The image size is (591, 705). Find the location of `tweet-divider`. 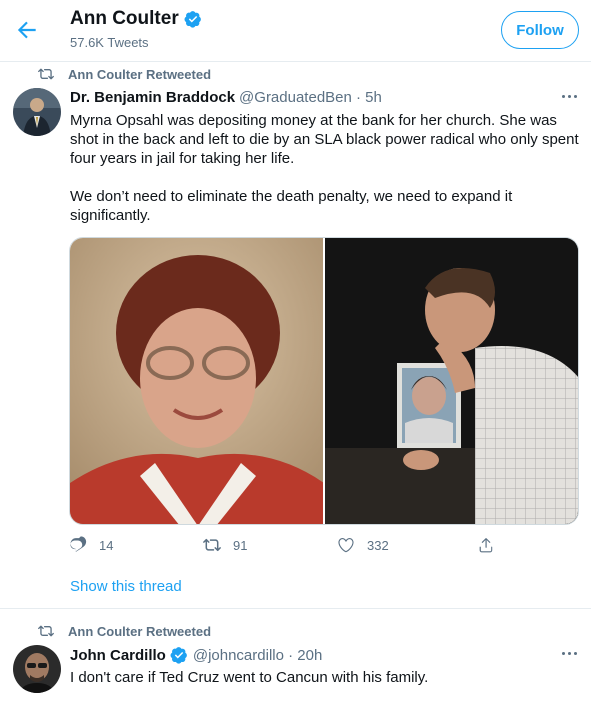

tweet-divider is located at coordinates (295, 608).